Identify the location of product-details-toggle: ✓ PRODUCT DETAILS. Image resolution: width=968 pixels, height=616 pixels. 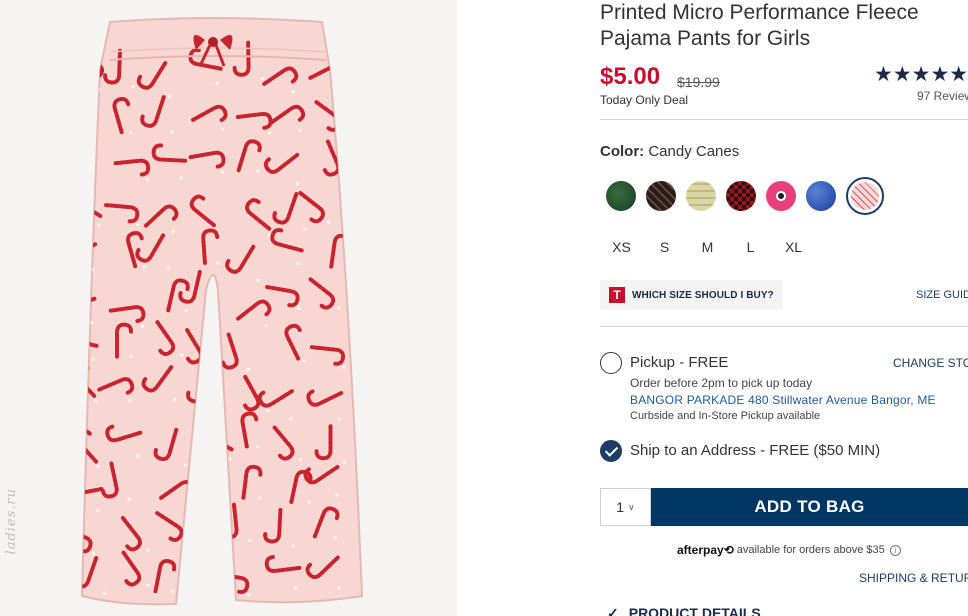
(684, 610).